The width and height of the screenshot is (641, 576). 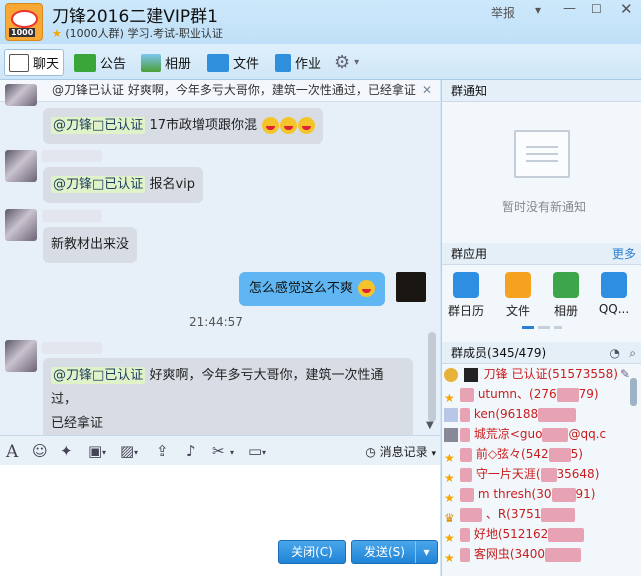 What do you see at coordinates (24, 22) in the screenshot?
I see `group-logo: 1000` at bounding box center [24, 22].